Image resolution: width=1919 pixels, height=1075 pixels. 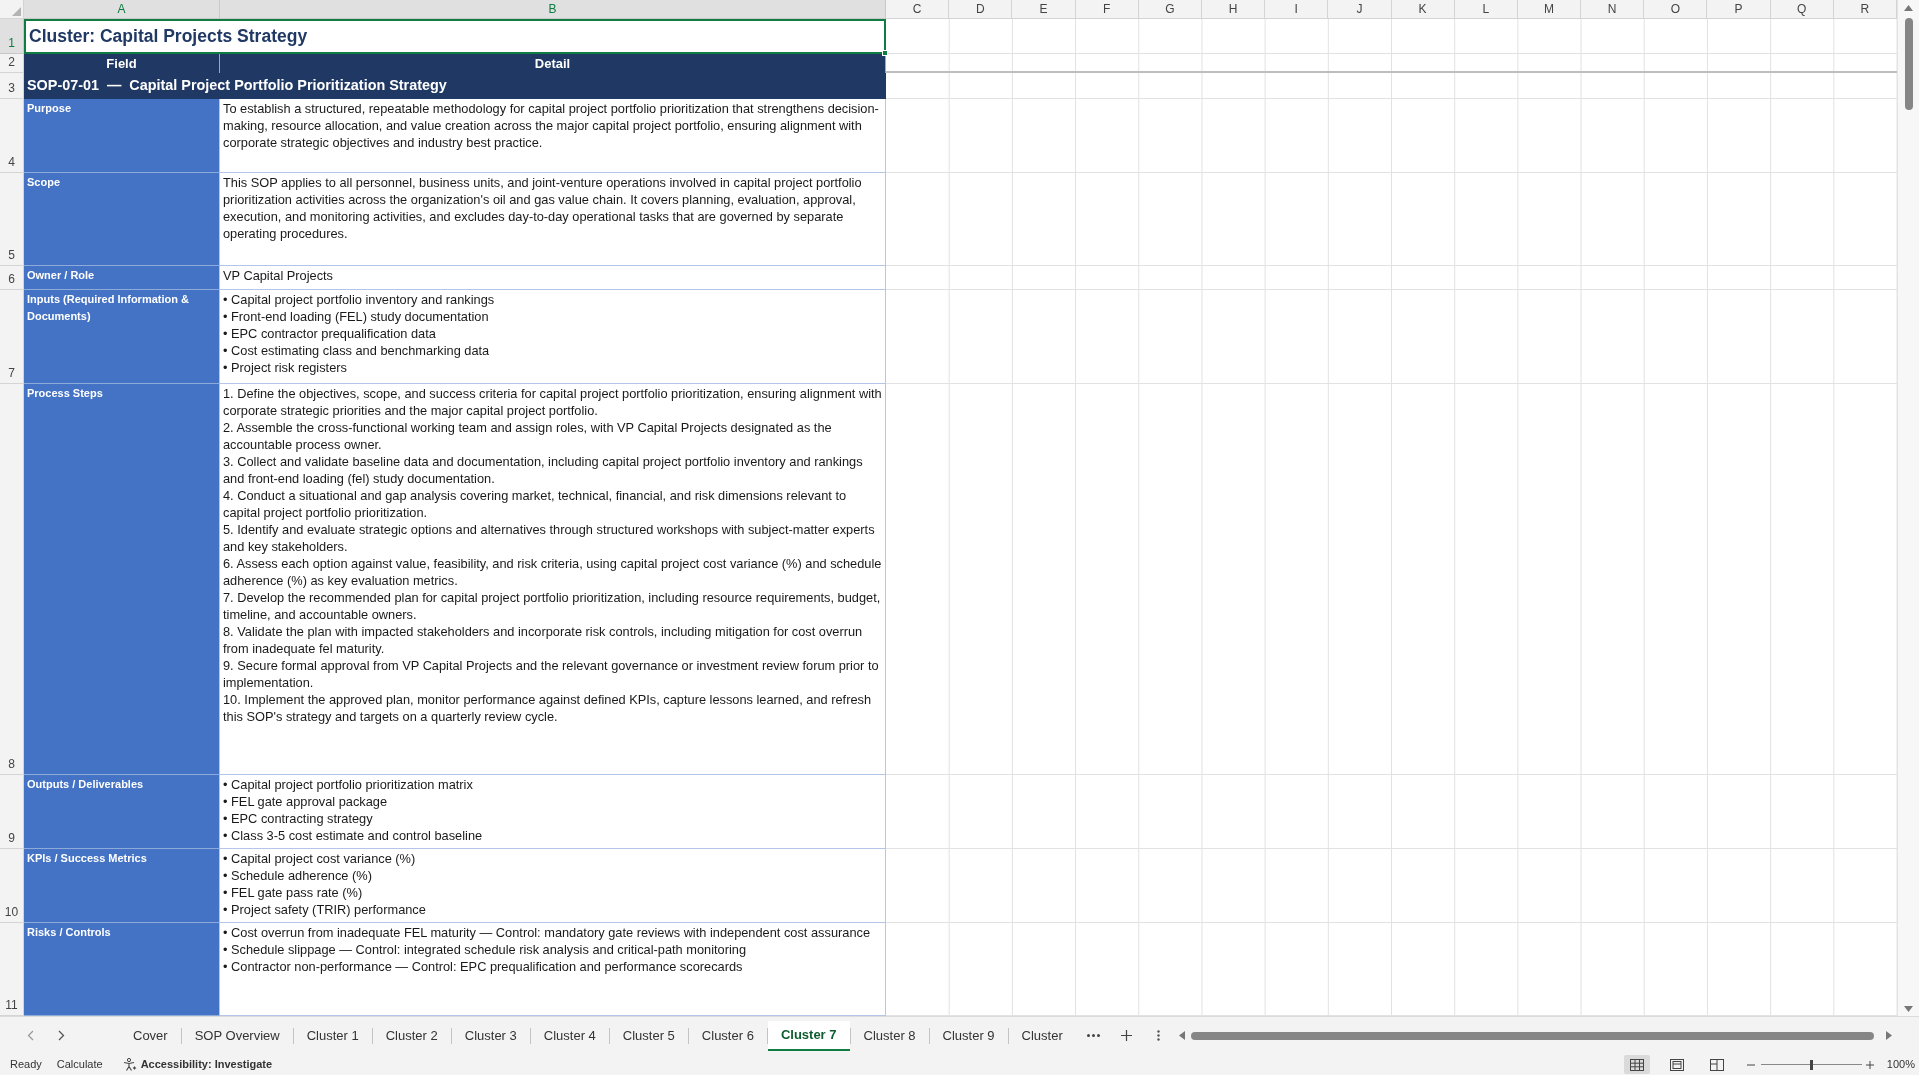 What do you see at coordinates (206, 1065) in the screenshot?
I see `accessibility-label: Accessibility: Investigate` at bounding box center [206, 1065].